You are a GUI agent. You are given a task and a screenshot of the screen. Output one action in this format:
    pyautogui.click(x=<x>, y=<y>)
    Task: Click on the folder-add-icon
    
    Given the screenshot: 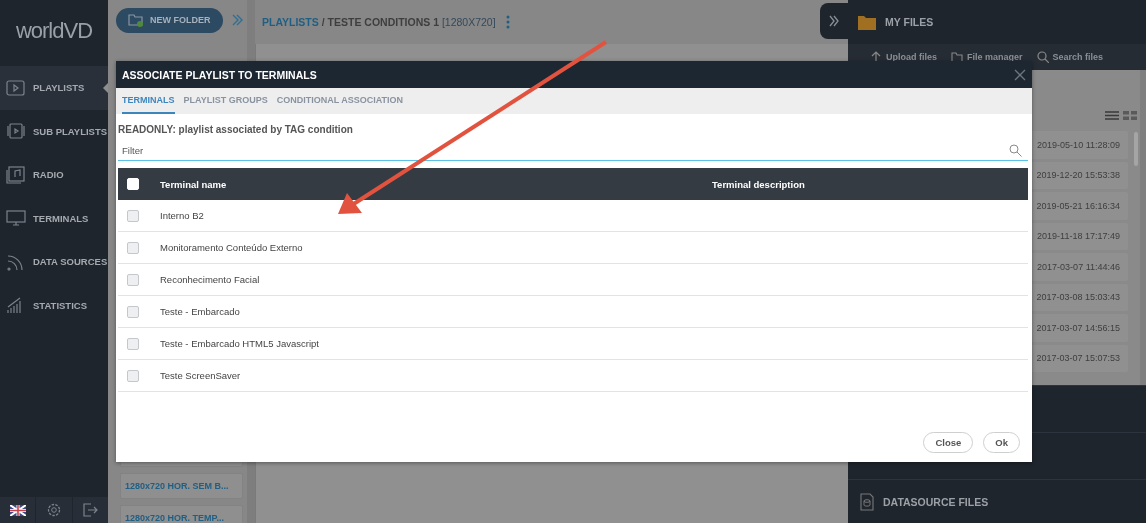 What is the action you would take?
    pyautogui.click(x=136, y=20)
    